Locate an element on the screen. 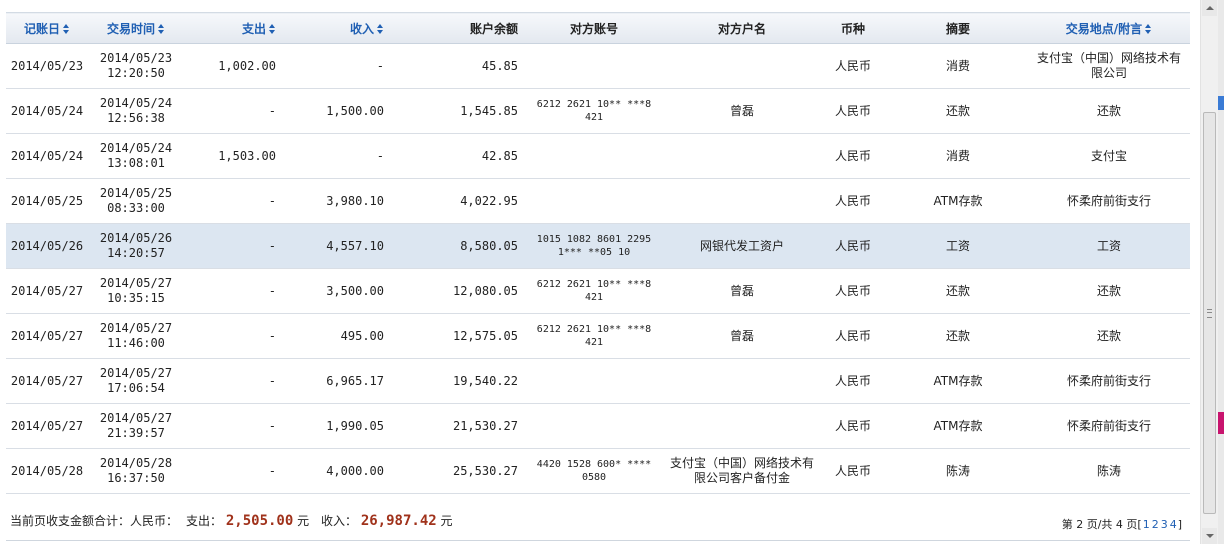  pager-prefix: 第 2 页/共 4 页[ is located at coordinates (1101, 524).